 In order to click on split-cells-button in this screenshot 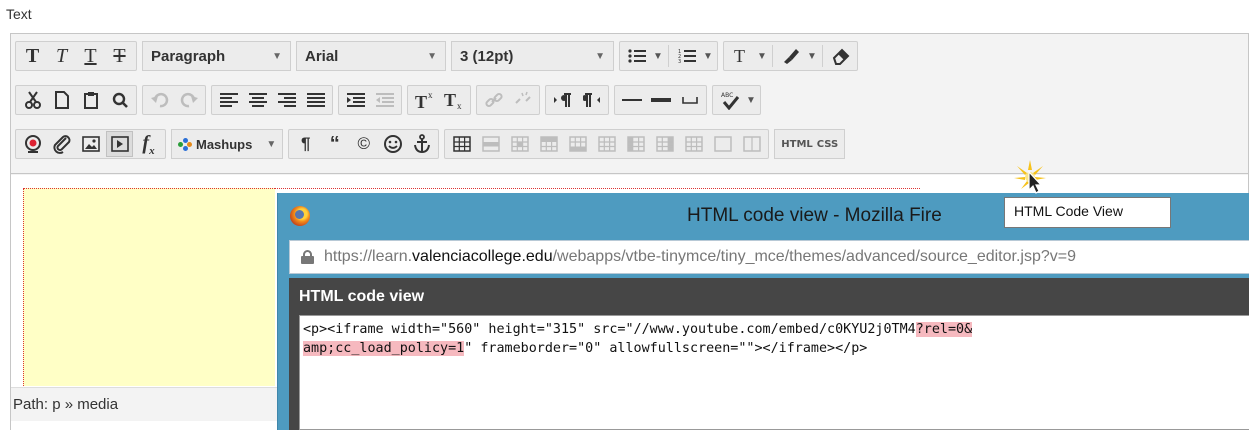, I will do `click(722, 144)`.